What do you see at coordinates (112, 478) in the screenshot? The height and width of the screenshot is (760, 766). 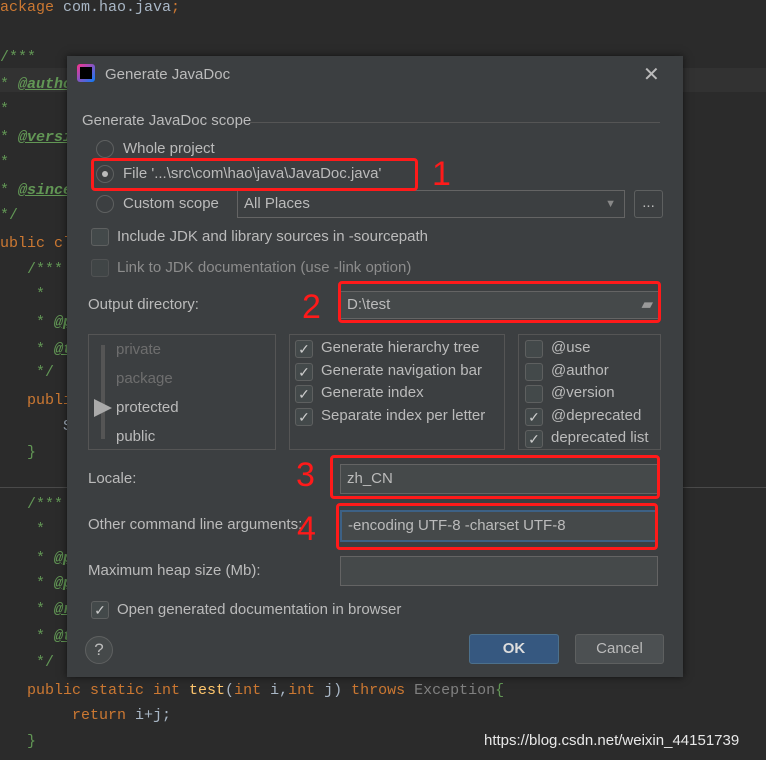 I see `locale-label: Locale:` at bounding box center [112, 478].